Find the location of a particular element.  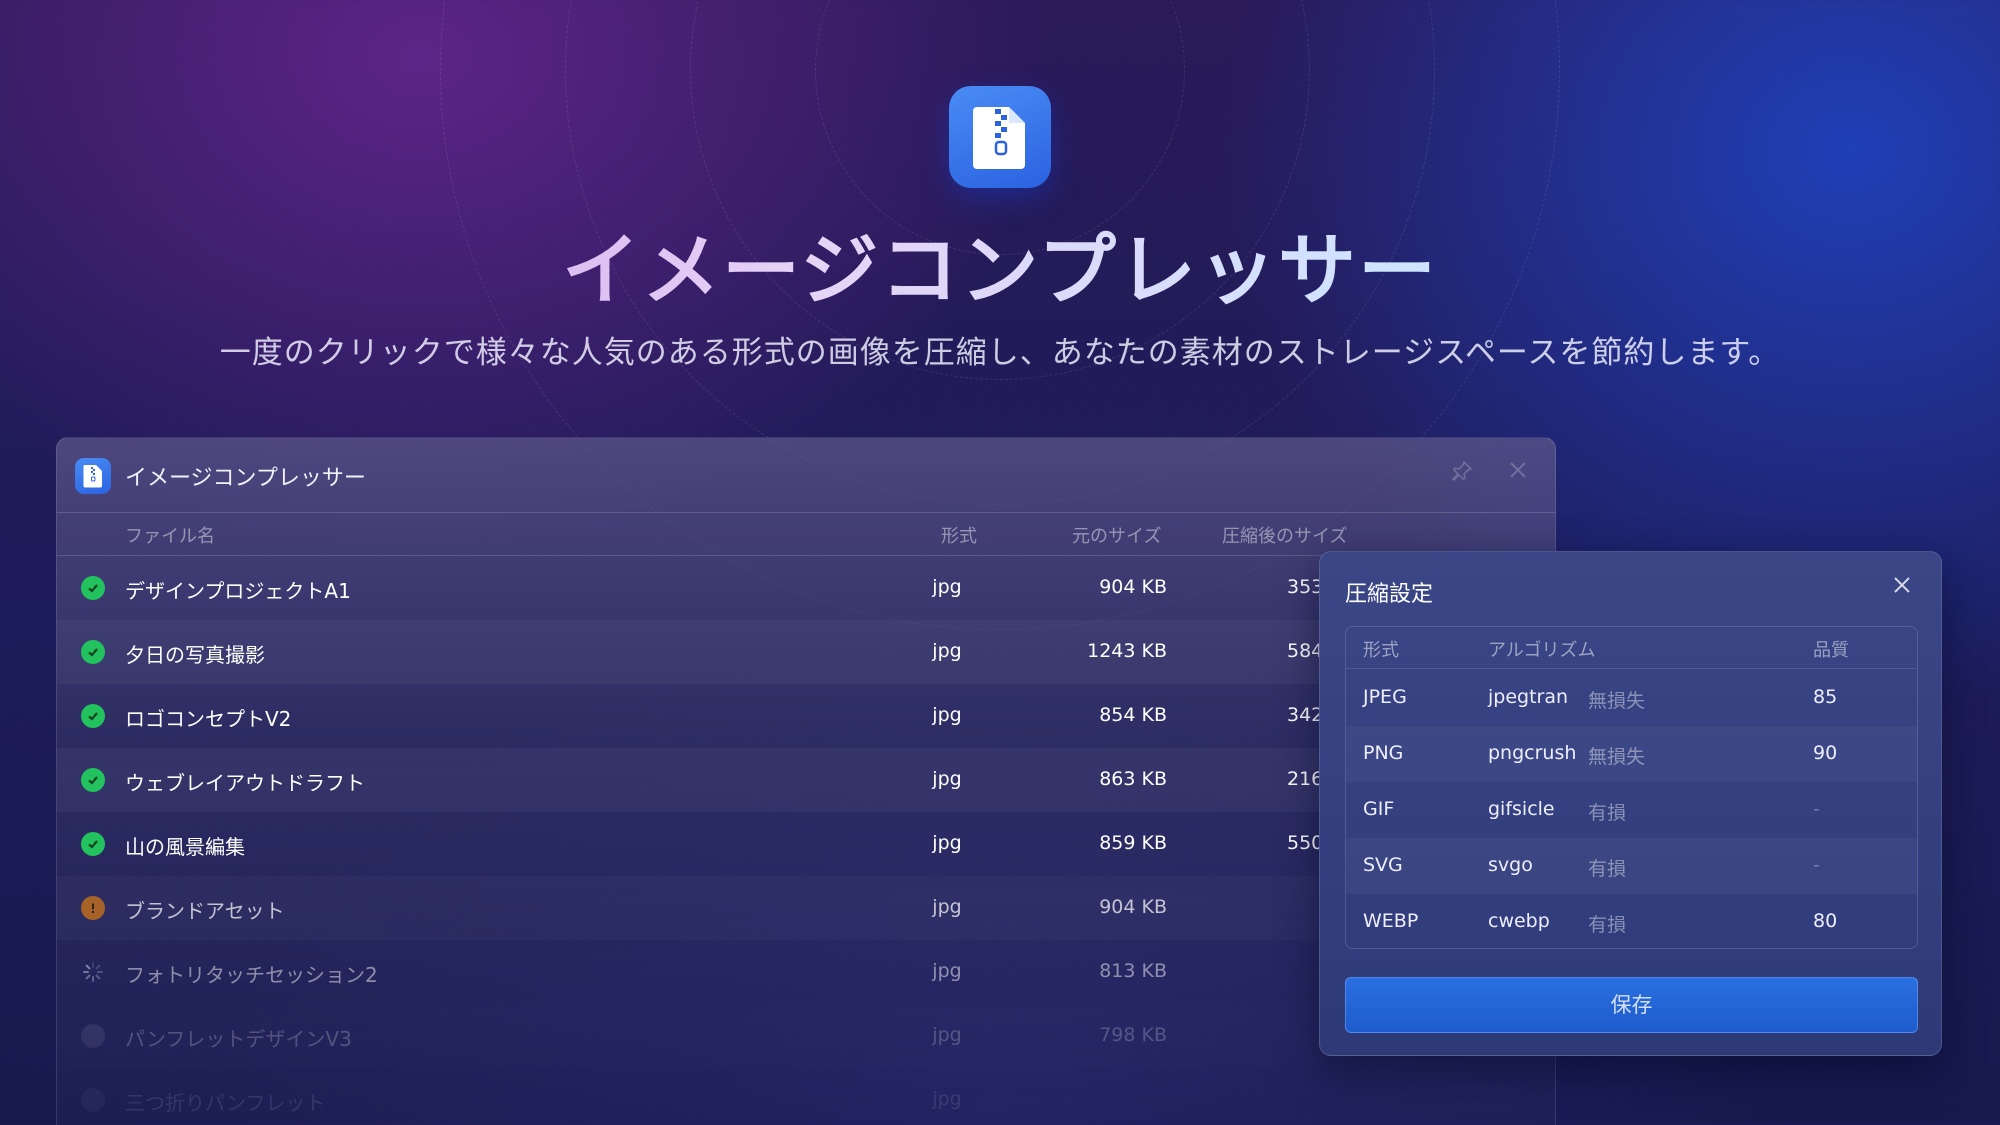

format-cell: GIF is located at coordinates (1379, 809).